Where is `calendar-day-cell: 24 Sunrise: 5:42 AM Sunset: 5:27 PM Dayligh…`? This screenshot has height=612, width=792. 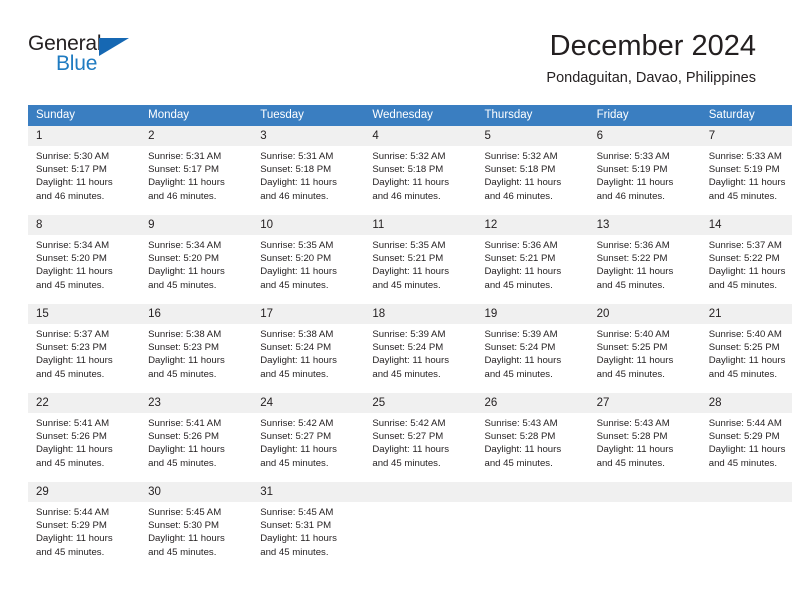 calendar-day-cell: 24 Sunrise: 5:42 AM Sunset: 5:27 PM Dayligh… is located at coordinates (308, 437).